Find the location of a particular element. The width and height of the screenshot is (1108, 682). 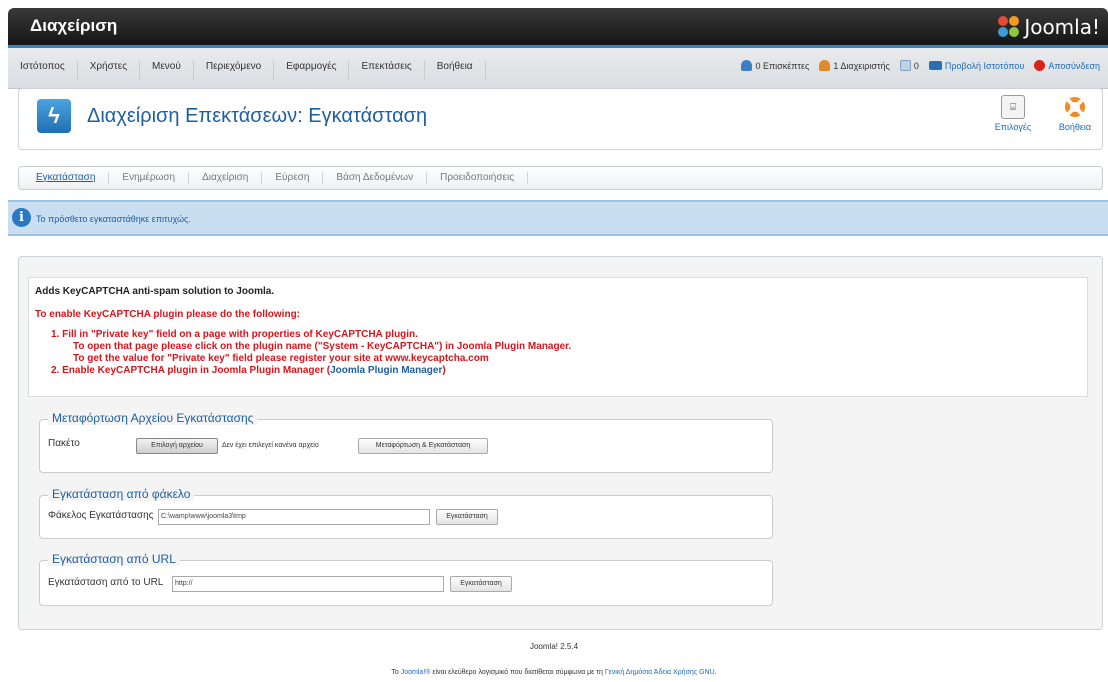

url-legend: Εγκατάσταση από URL is located at coordinates (114, 559).